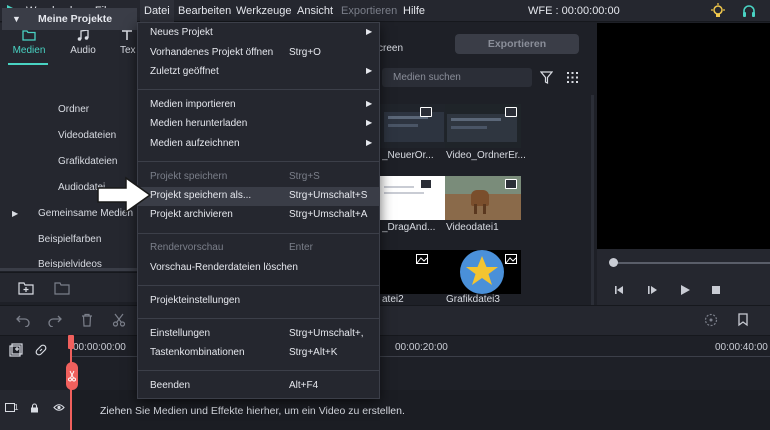  I want to click on menuitem-vorschau-renderdateien-loeschen: Vorschau-Renderdateien löschen, so click(258, 268).